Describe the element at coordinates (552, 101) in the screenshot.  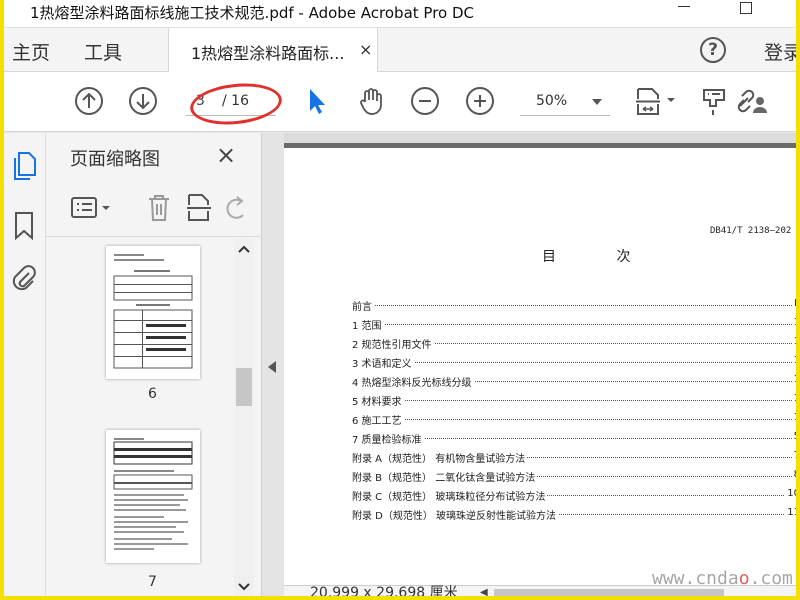
I see `zoom-value: 50%` at that location.